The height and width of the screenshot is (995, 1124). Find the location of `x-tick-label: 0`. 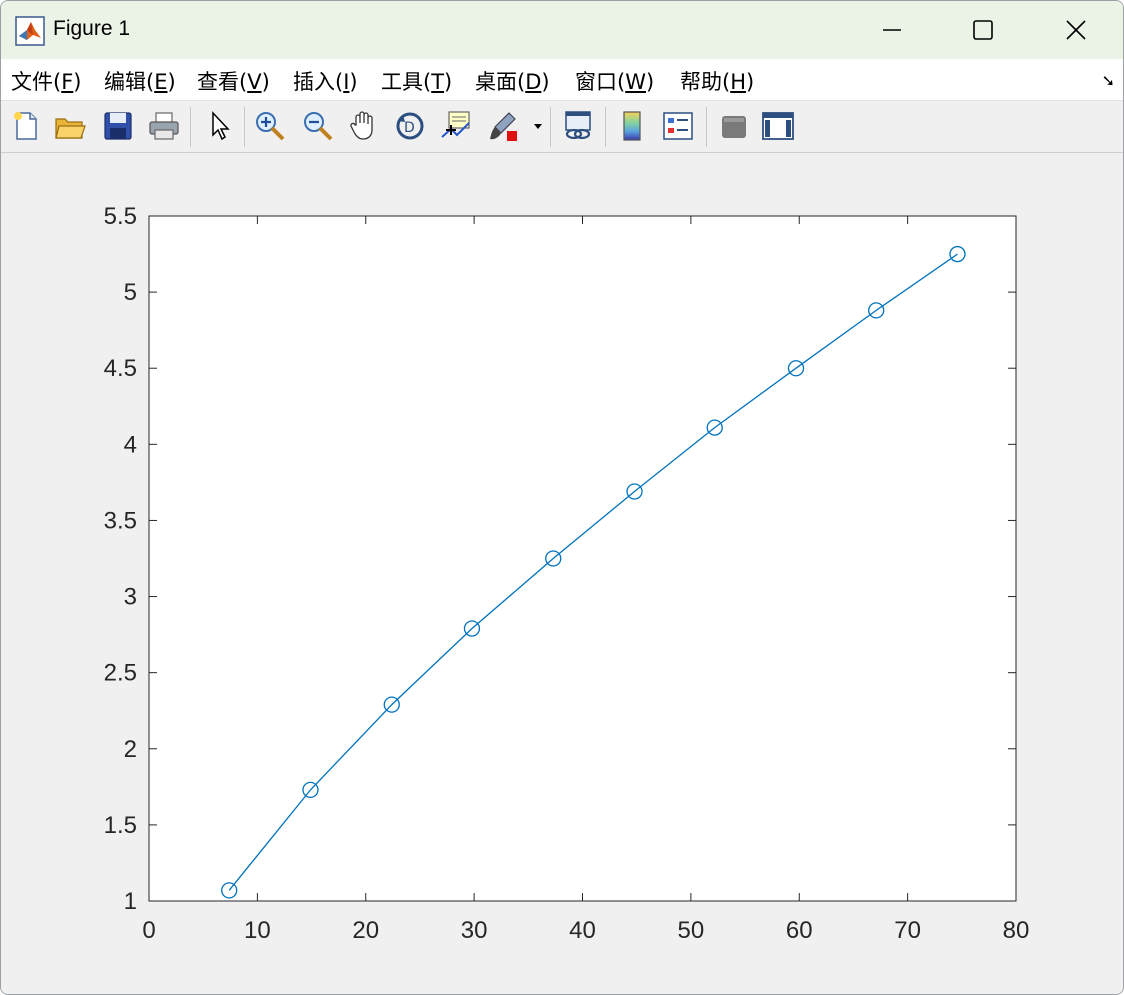

x-tick-label: 0 is located at coordinates (148, 930).